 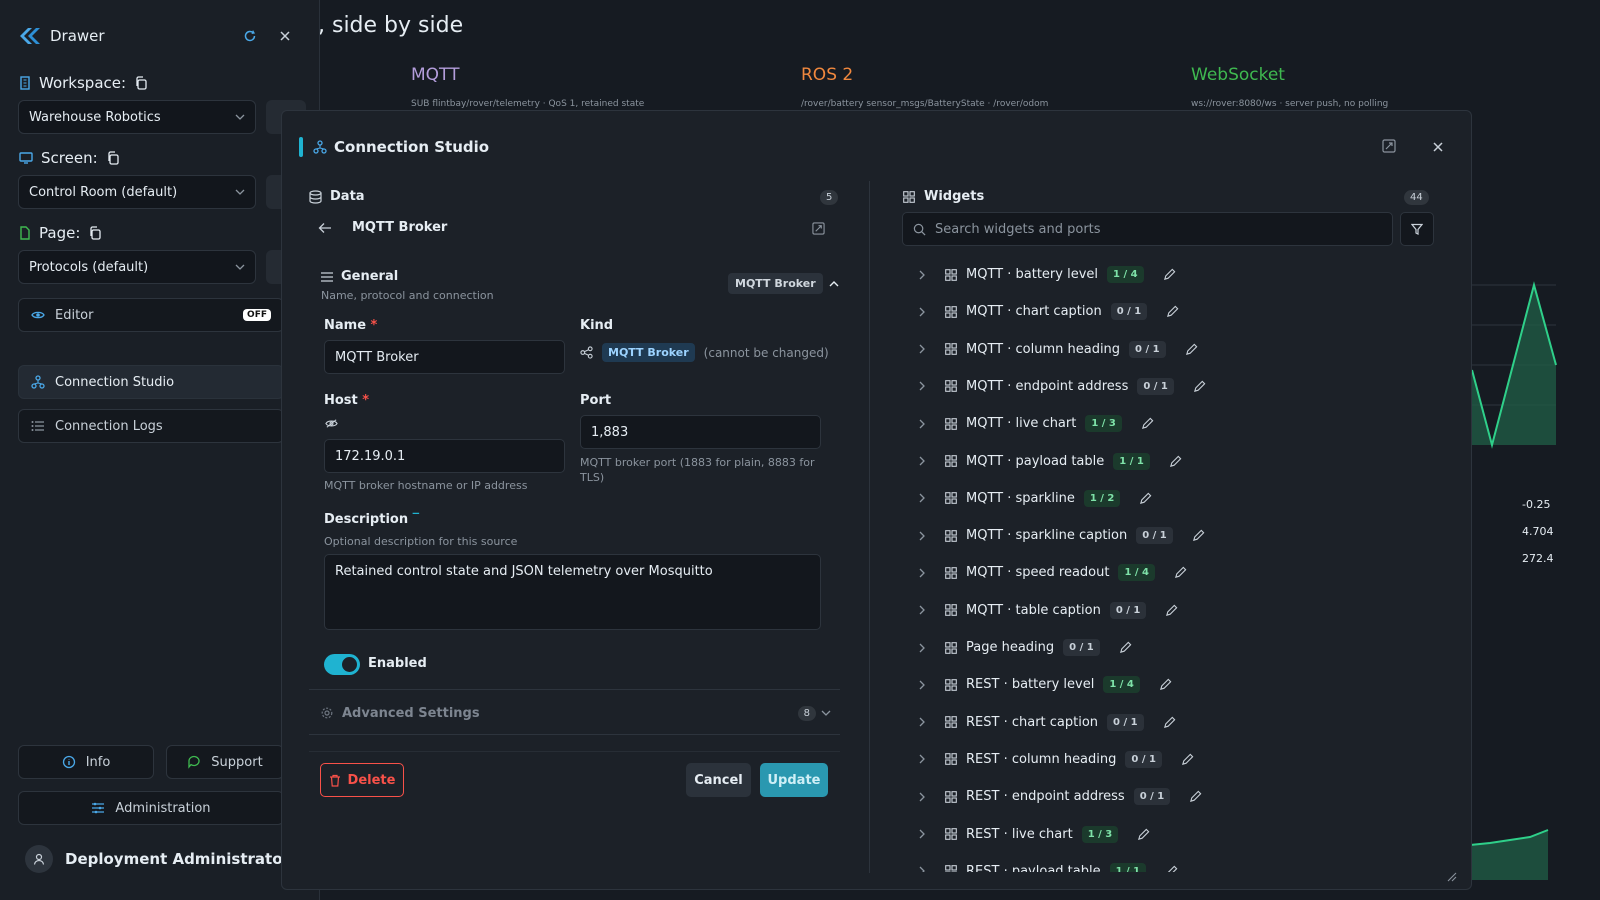 I want to click on widget-row: REST · column heading 0 / 1, so click(x=1051, y=759).